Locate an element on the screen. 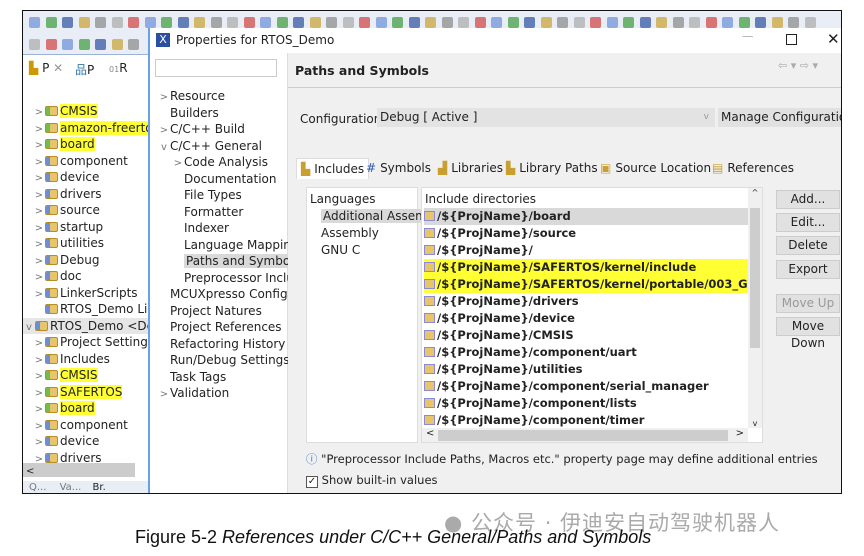 The width and height of the screenshot is (864, 556). tree-item: > startup is located at coordinates (85, 227).